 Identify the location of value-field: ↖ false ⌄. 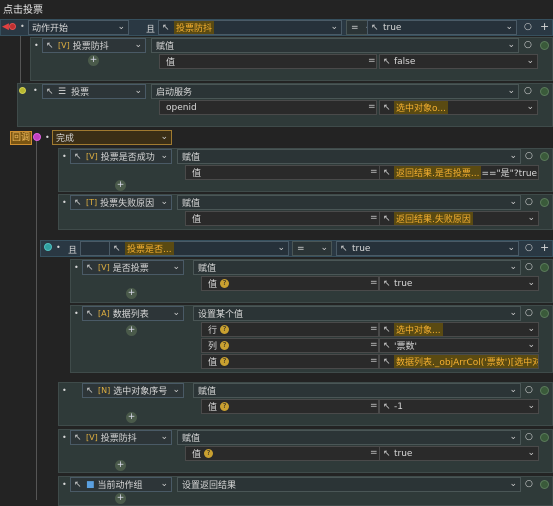
(458, 61).